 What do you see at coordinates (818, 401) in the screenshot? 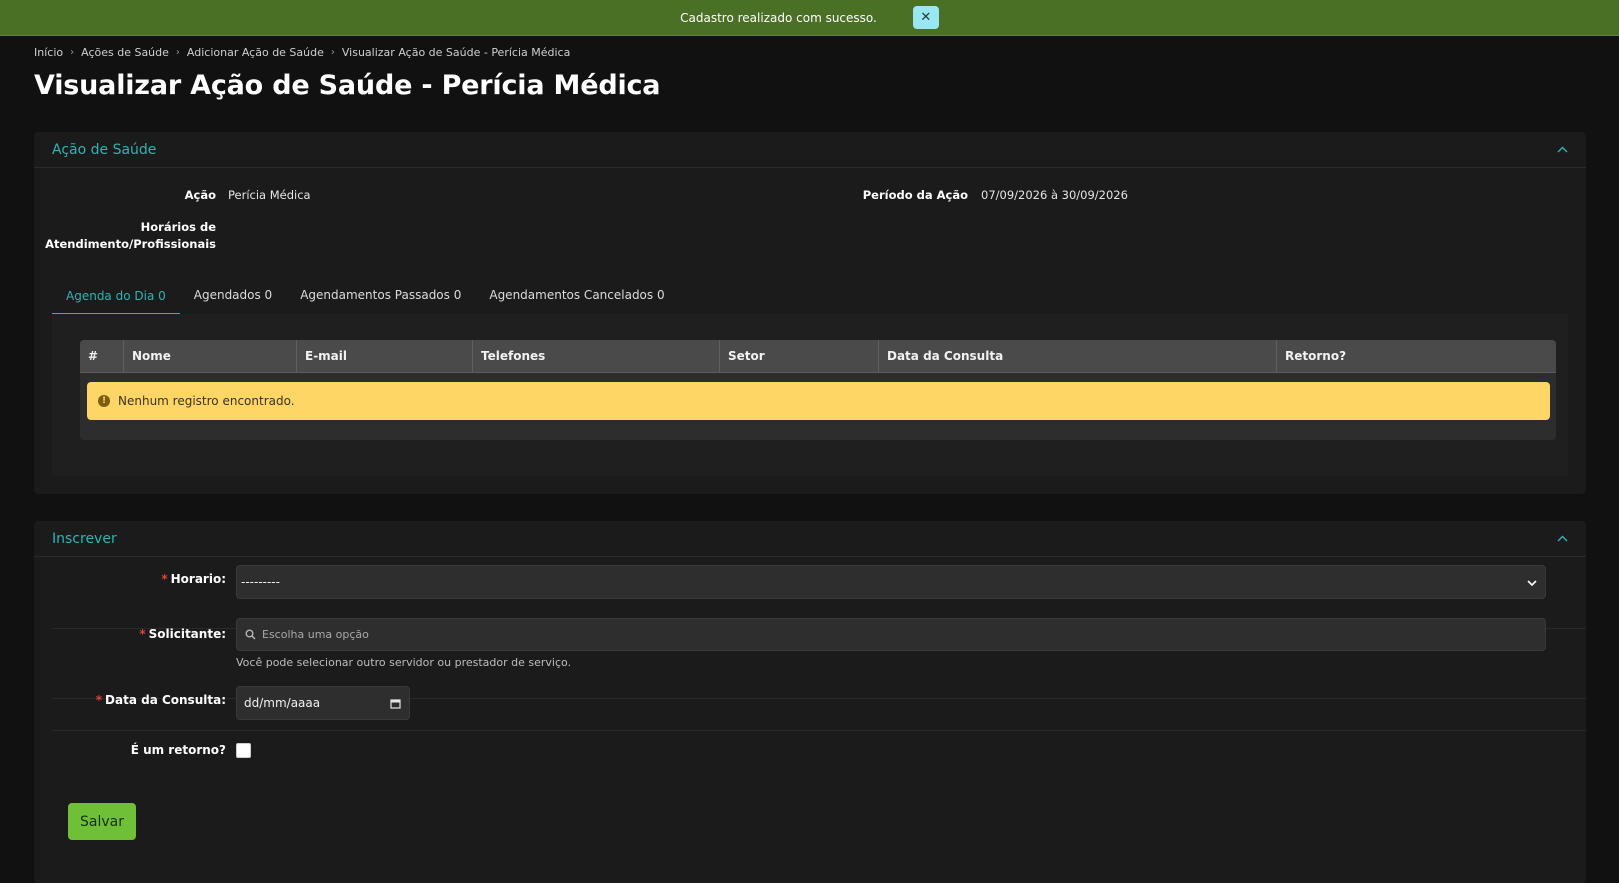
I see `empty-records-alert: ! Nenhum registro encontrado.` at bounding box center [818, 401].